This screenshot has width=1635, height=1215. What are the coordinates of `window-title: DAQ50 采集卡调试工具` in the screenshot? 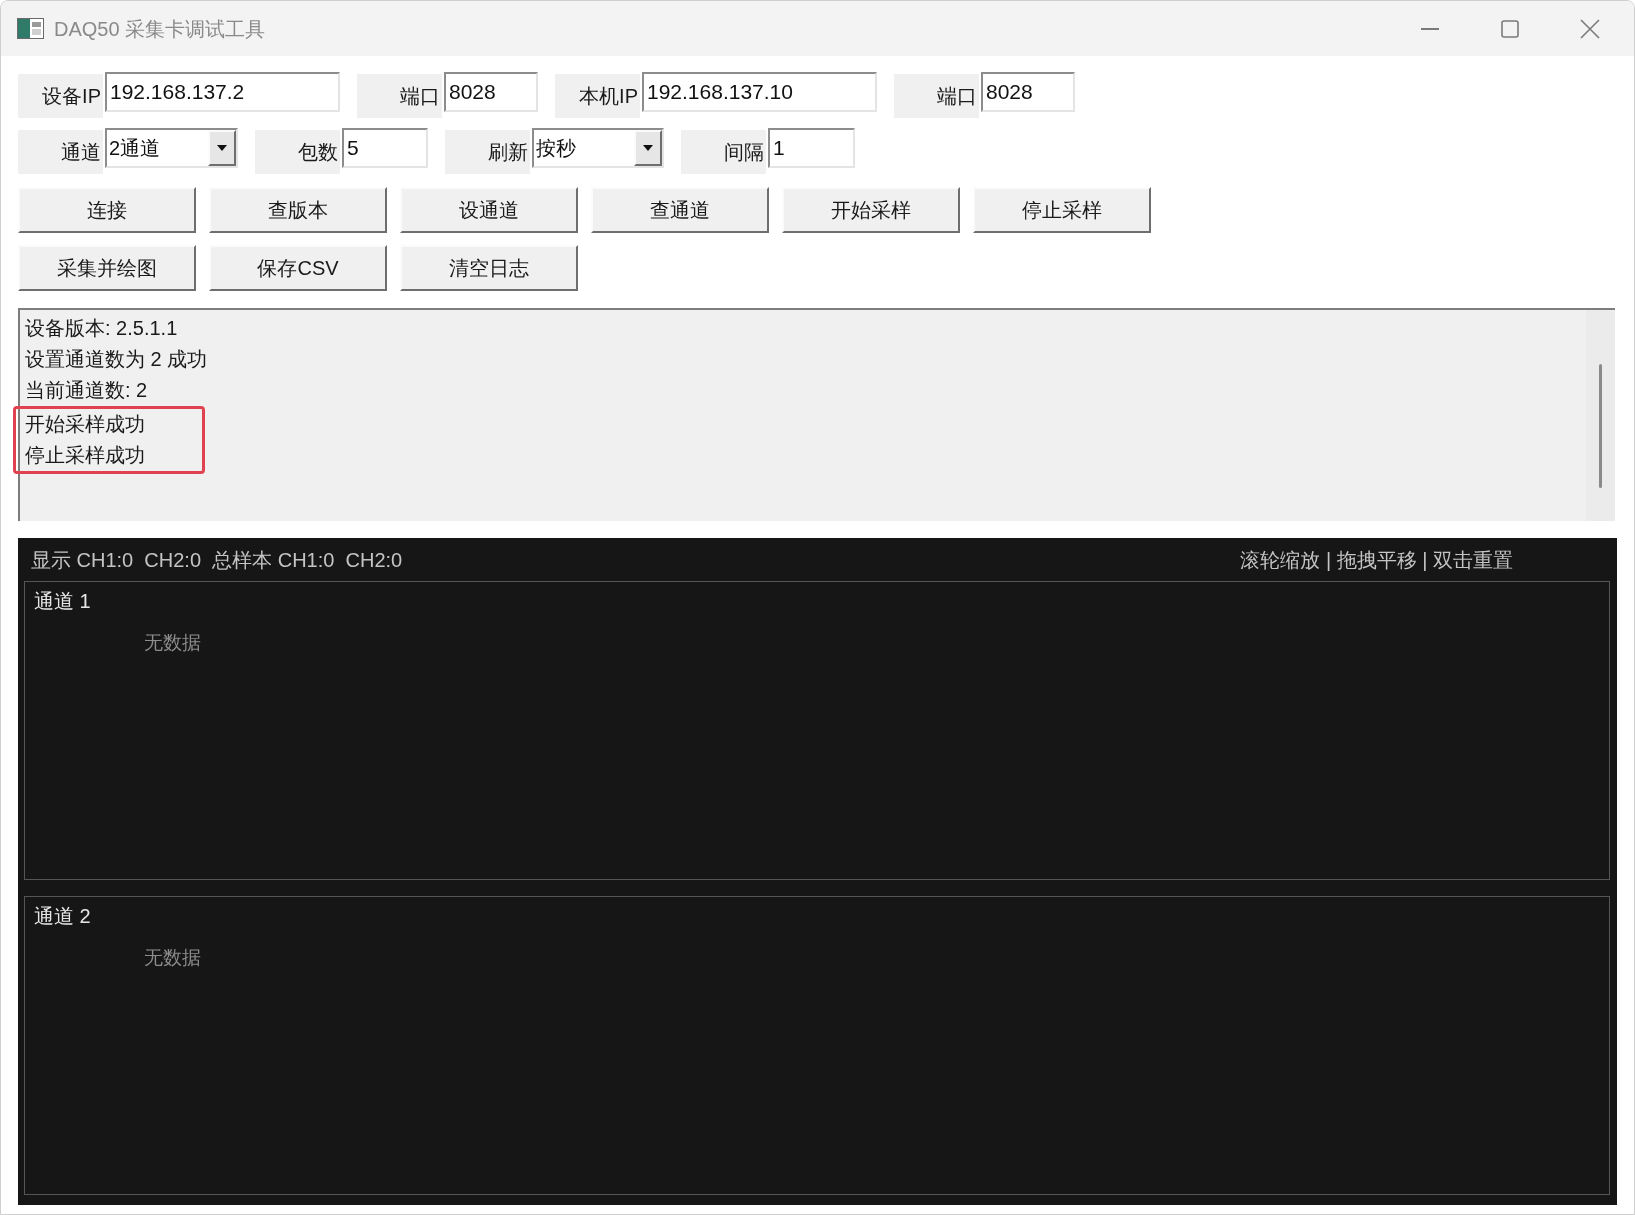 It's located at (160, 29).